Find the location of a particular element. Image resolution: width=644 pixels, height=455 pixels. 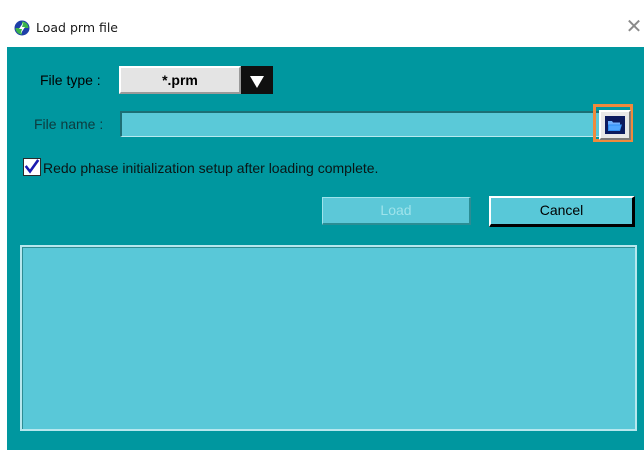

file-type-label: File type : is located at coordinates (70, 80).